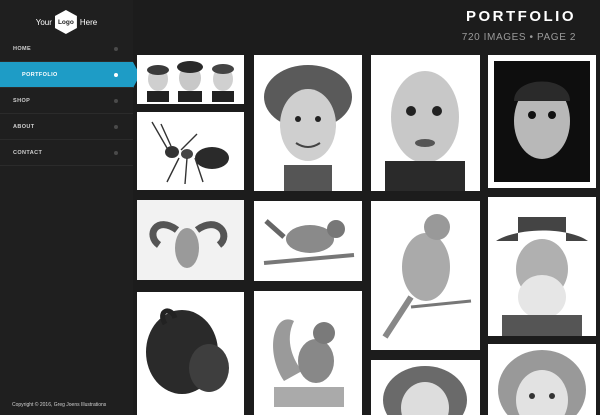 Image resolution: width=600 pixels, height=415 pixels. I want to click on nav-item-shop: SHOP, so click(66, 101).